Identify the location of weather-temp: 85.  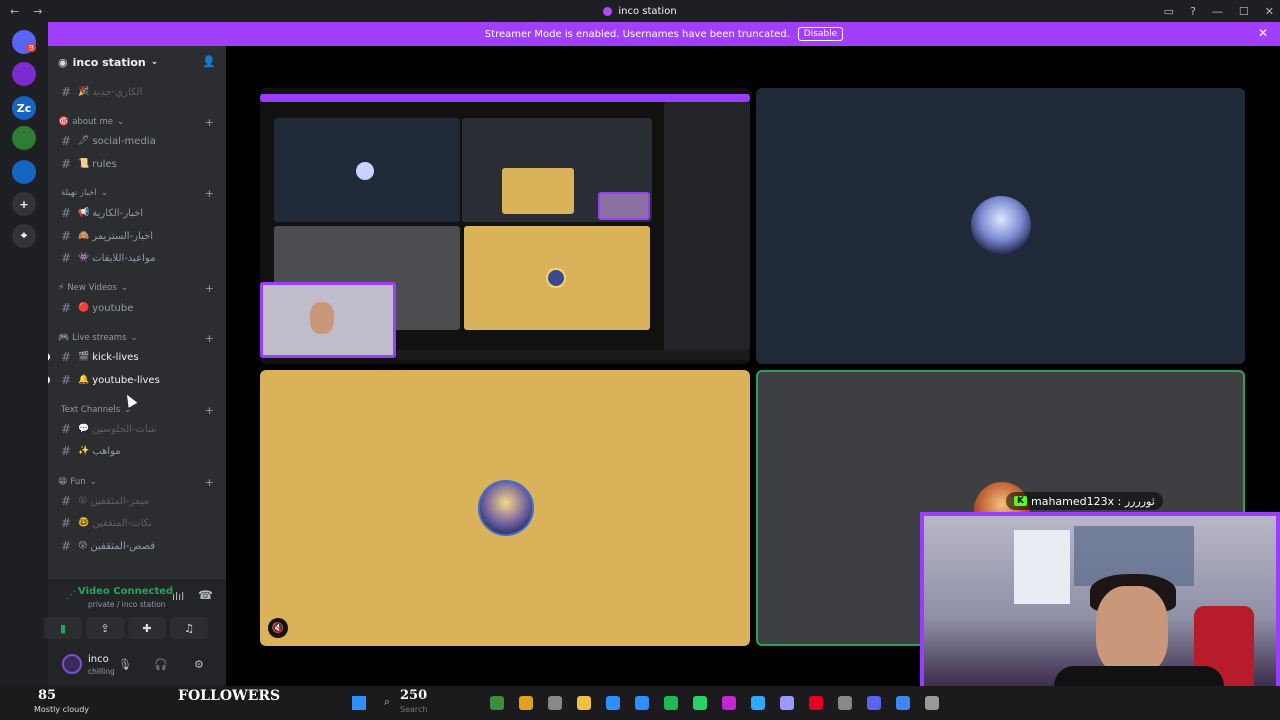
(47, 695).